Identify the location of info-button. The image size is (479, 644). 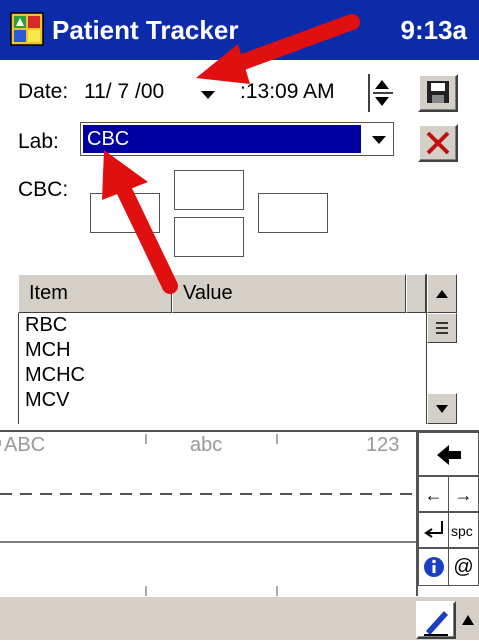
(433, 567).